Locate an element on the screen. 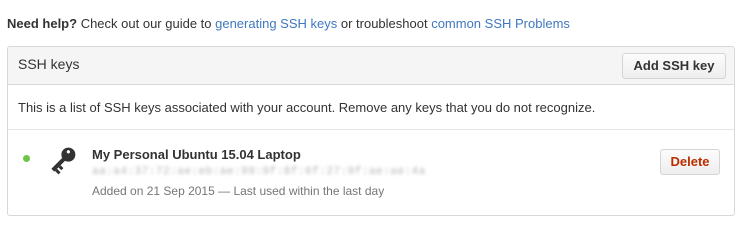  key-icon is located at coordinates (63, 161).